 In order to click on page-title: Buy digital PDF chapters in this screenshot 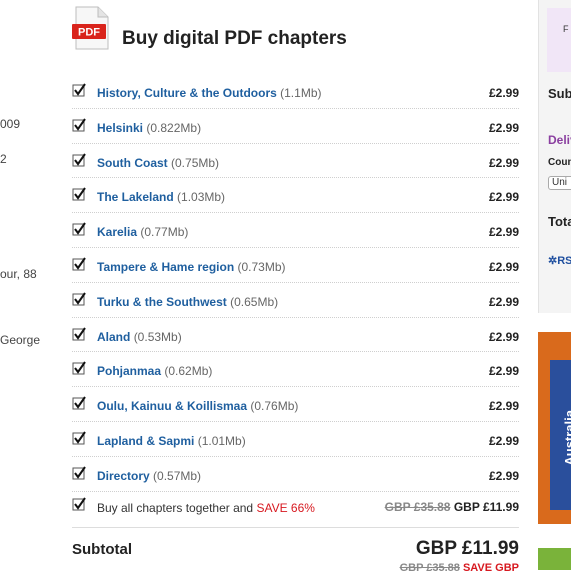, I will do `click(234, 38)`.